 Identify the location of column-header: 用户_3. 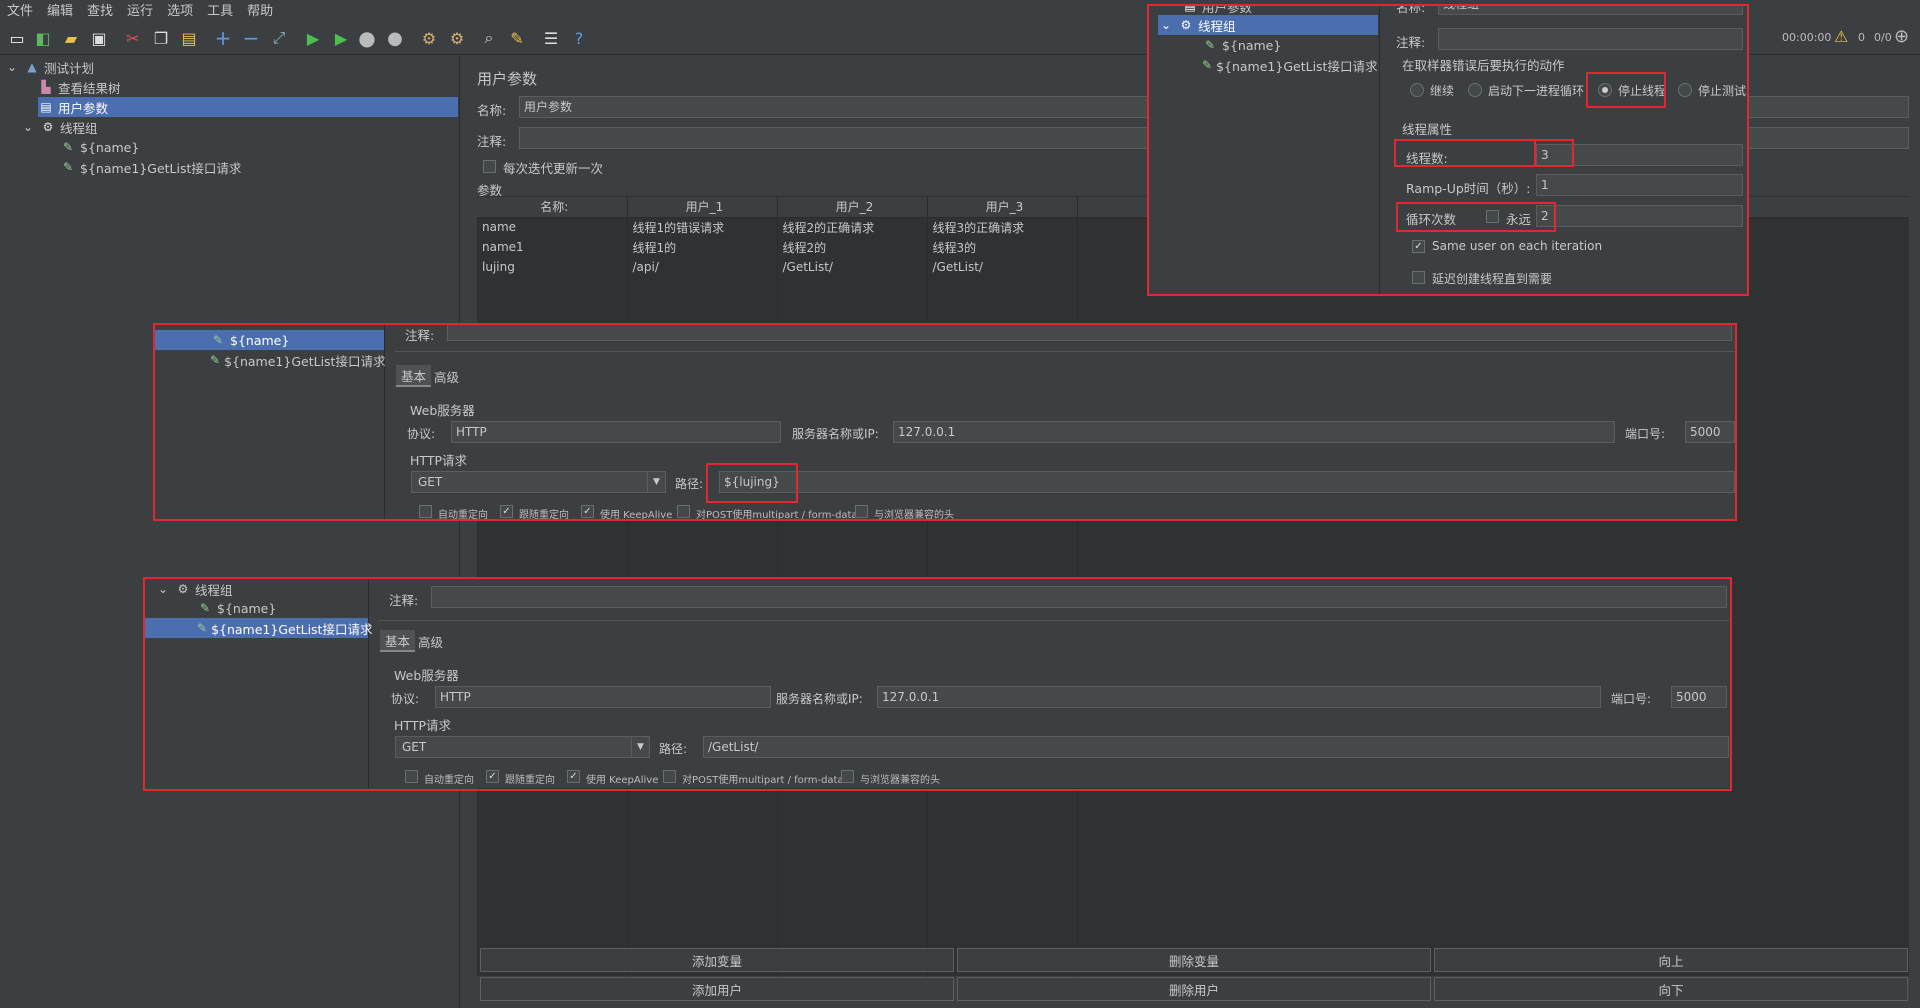
(1002, 207).